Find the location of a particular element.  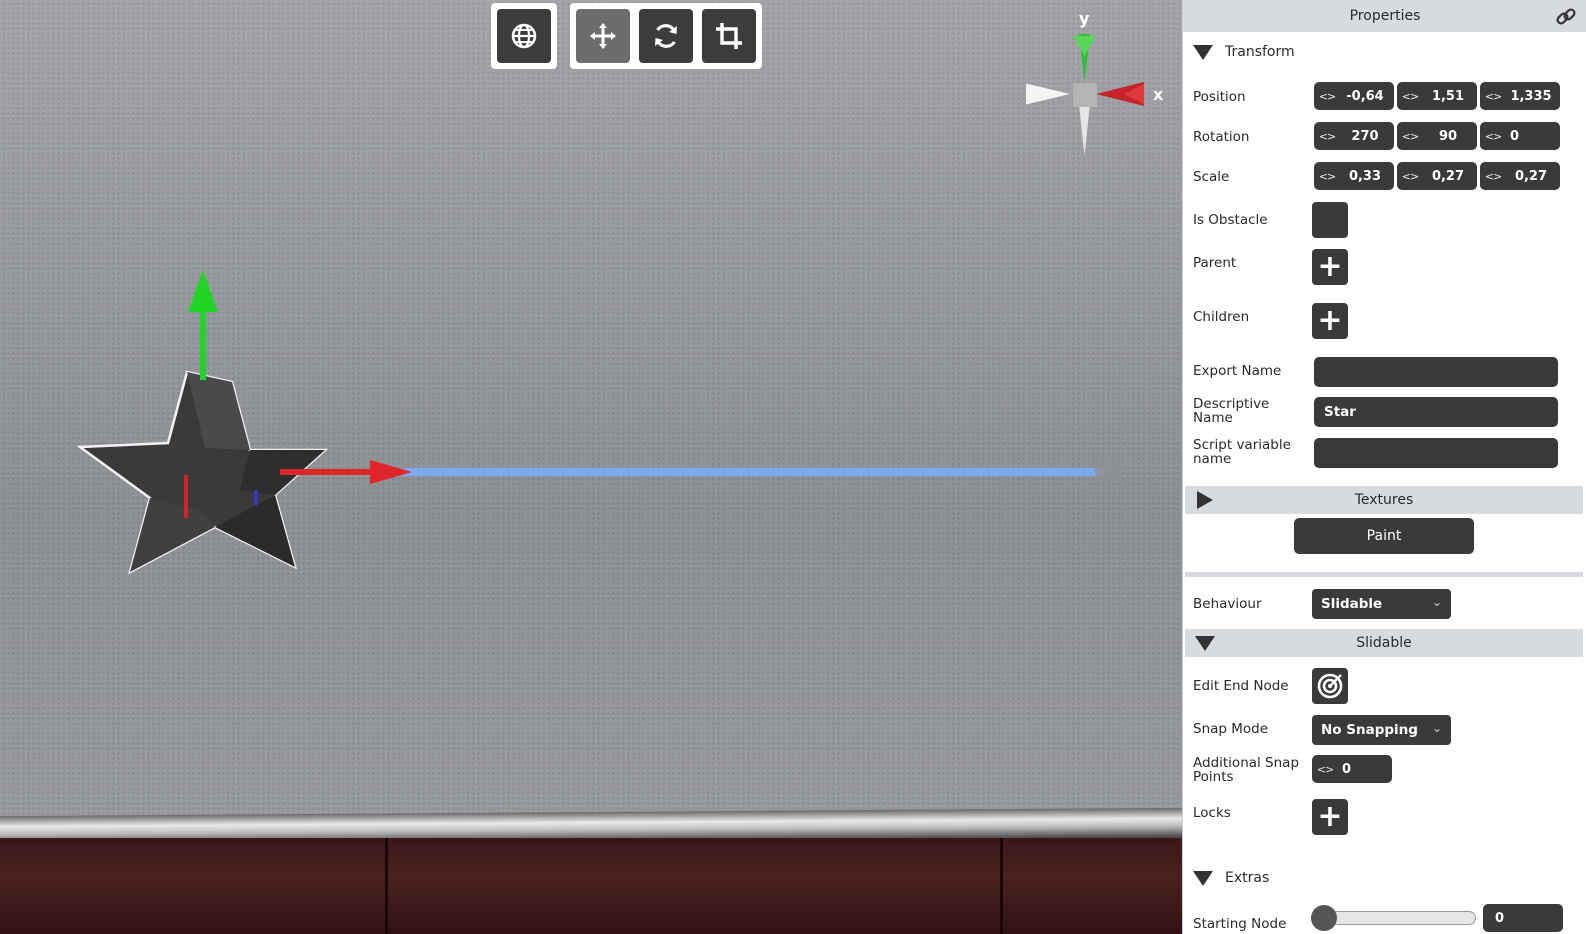

snap-mode-dropdown: No Snapping ⌄ is located at coordinates (1381, 730).